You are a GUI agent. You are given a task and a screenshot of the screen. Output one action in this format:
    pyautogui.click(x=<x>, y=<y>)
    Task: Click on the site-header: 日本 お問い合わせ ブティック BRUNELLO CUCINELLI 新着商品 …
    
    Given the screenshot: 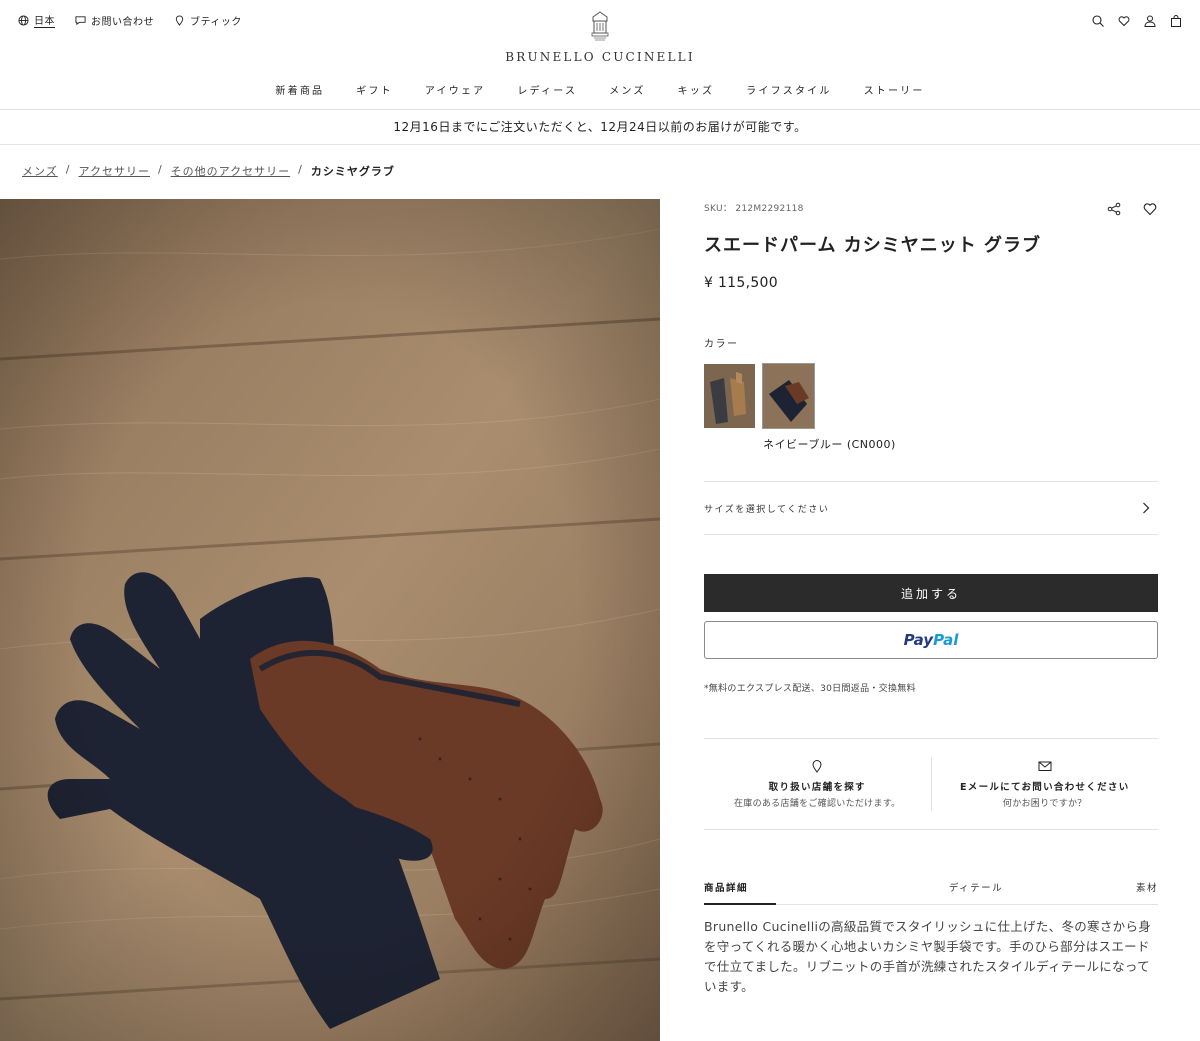 What is the action you would take?
    pyautogui.click(x=600, y=55)
    